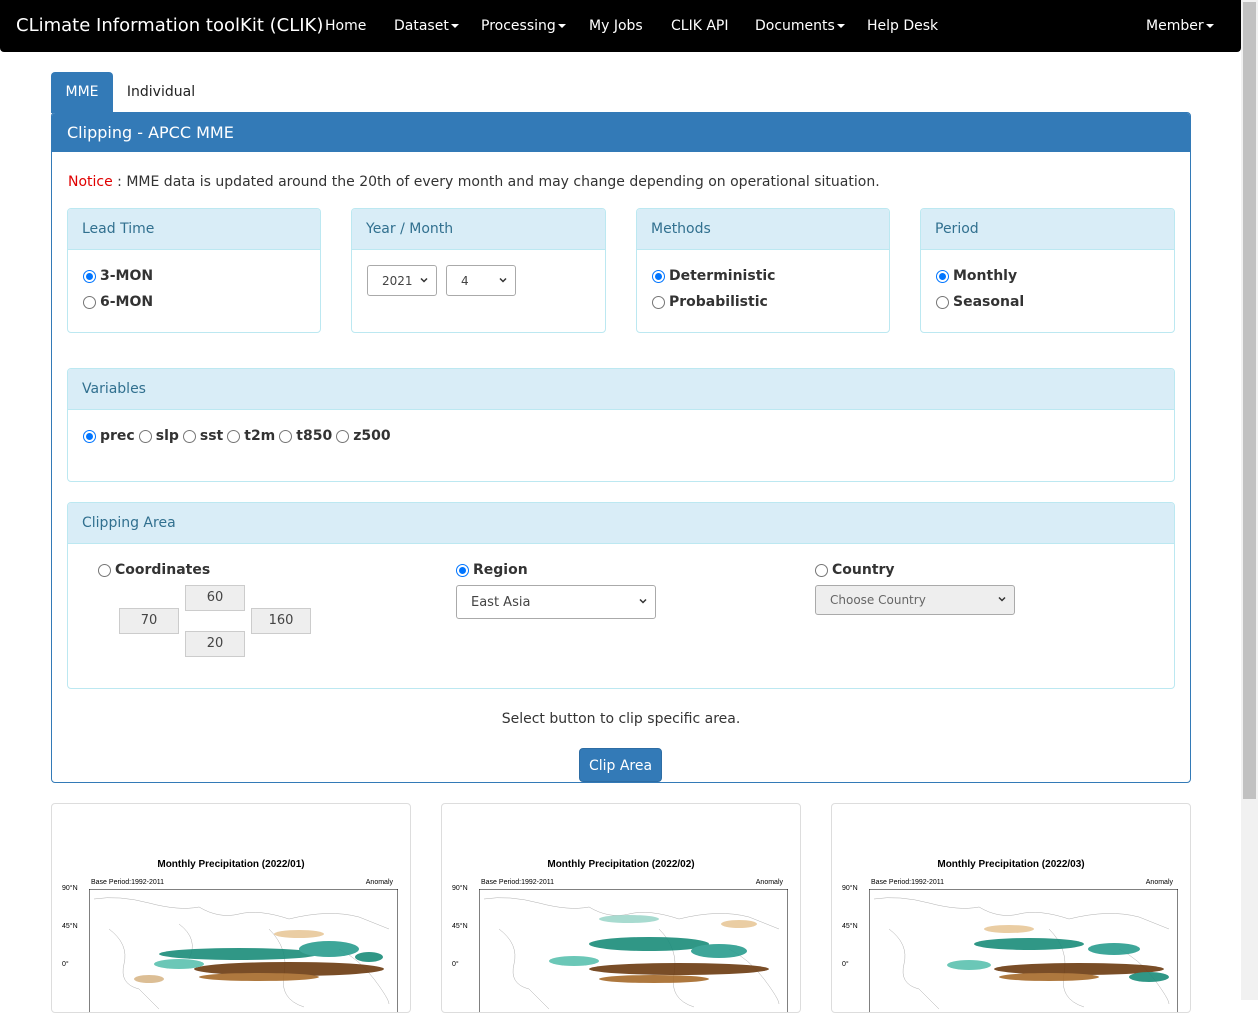 The width and height of the screenshot is (1258, 1013). What do you see at coordinates (481, 280) in the screenshot?
I see `month-select: 4` at bounding box center [481, 280].